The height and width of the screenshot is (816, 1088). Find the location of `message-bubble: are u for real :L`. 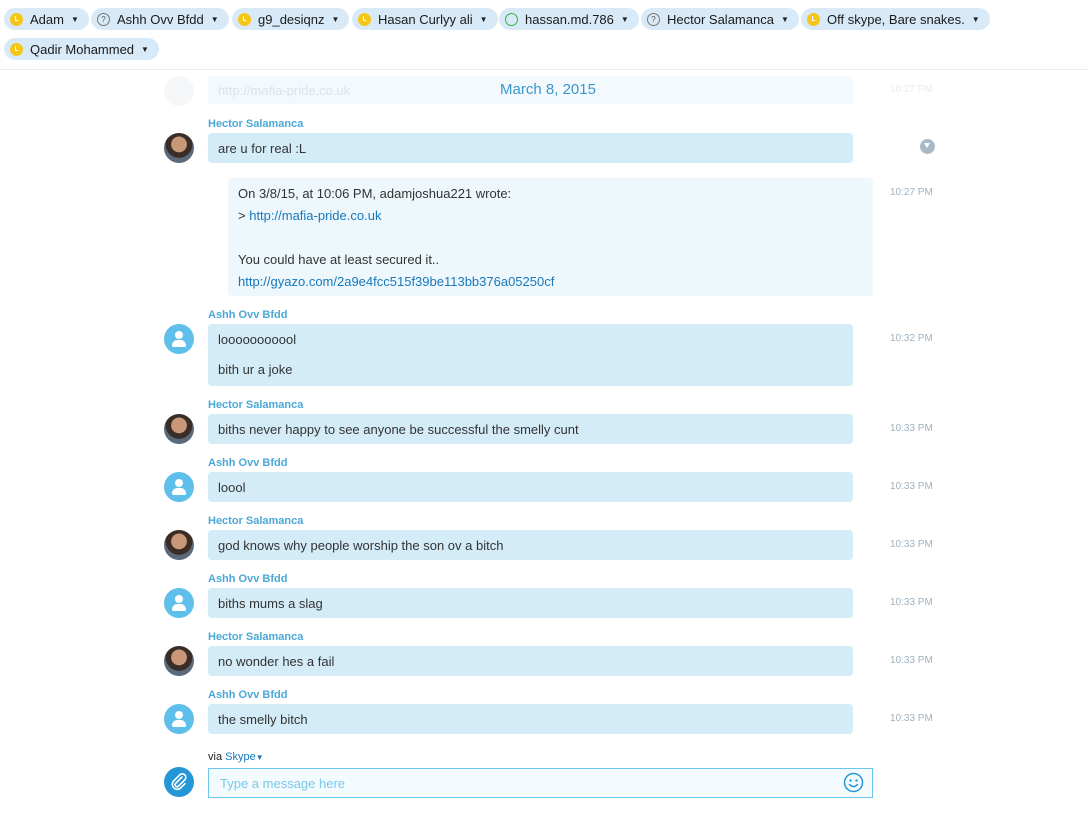

message-bubble: are u for real :L is located at coordinates (530, 148).